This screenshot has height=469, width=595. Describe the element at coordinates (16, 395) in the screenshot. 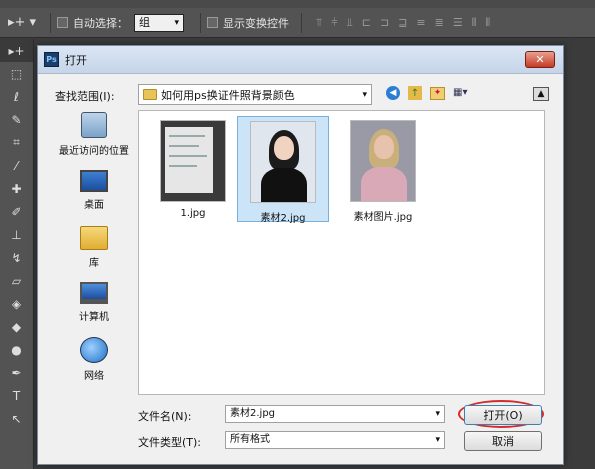

I see `type-tool-icon: T` at that location.